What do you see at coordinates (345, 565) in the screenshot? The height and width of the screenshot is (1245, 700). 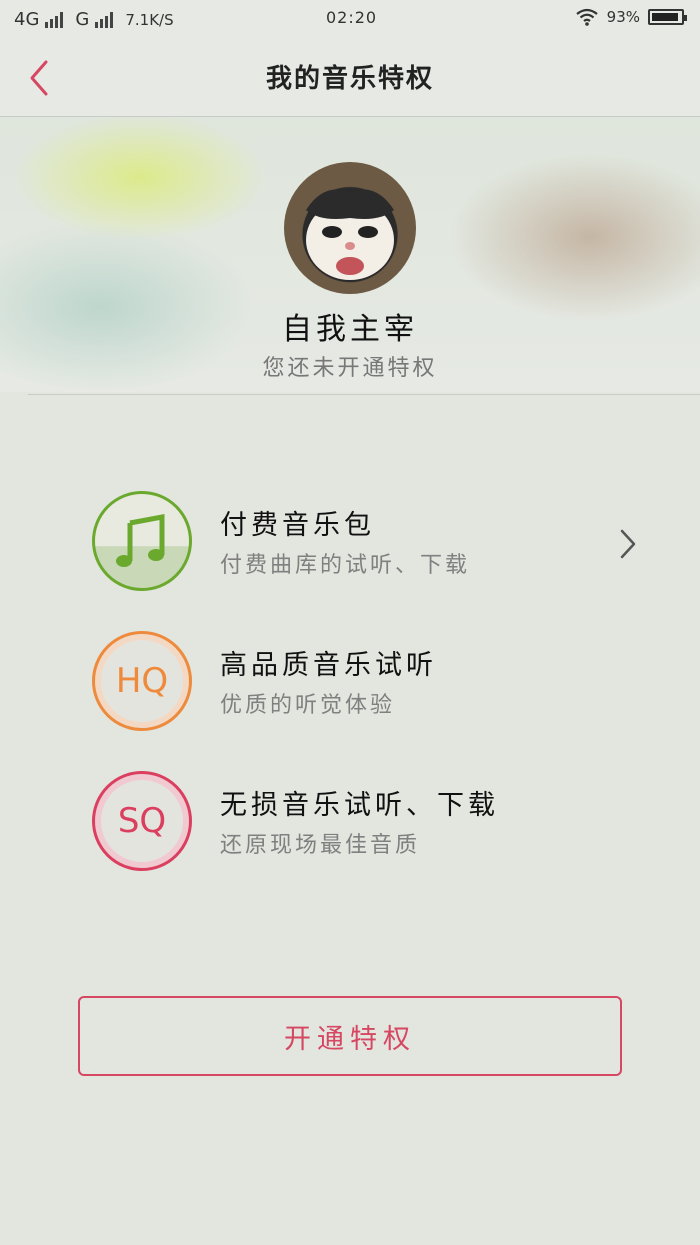 I see `feature-desc: 付费曲库的试听、下载` at bounding box center [345, 565].